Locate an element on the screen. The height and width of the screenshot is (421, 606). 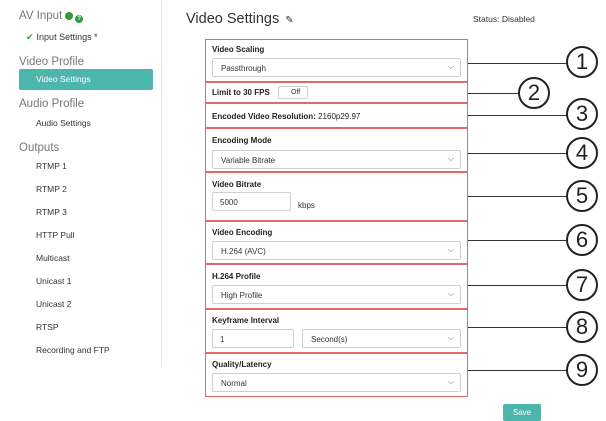
callout-4: 4 is located at coordinates (582, 153).